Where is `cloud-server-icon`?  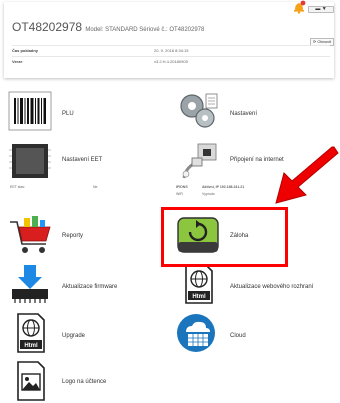 cloud-server-icon is located at coordinates (196, 333).